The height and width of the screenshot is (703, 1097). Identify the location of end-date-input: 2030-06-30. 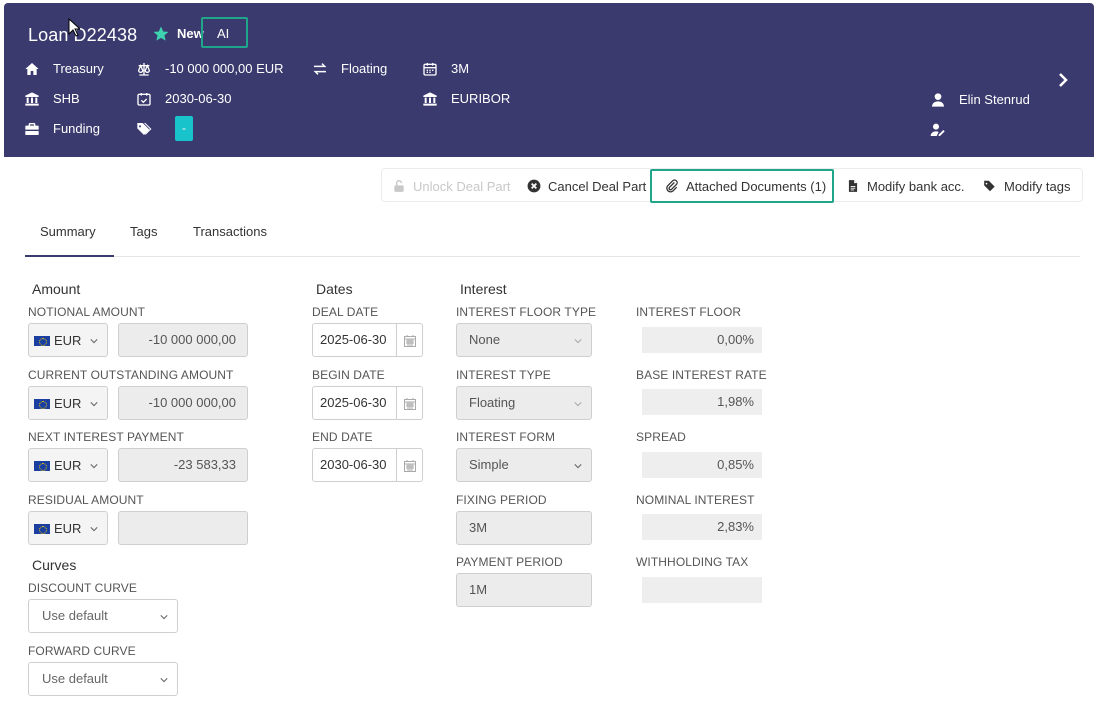
(354, 465).